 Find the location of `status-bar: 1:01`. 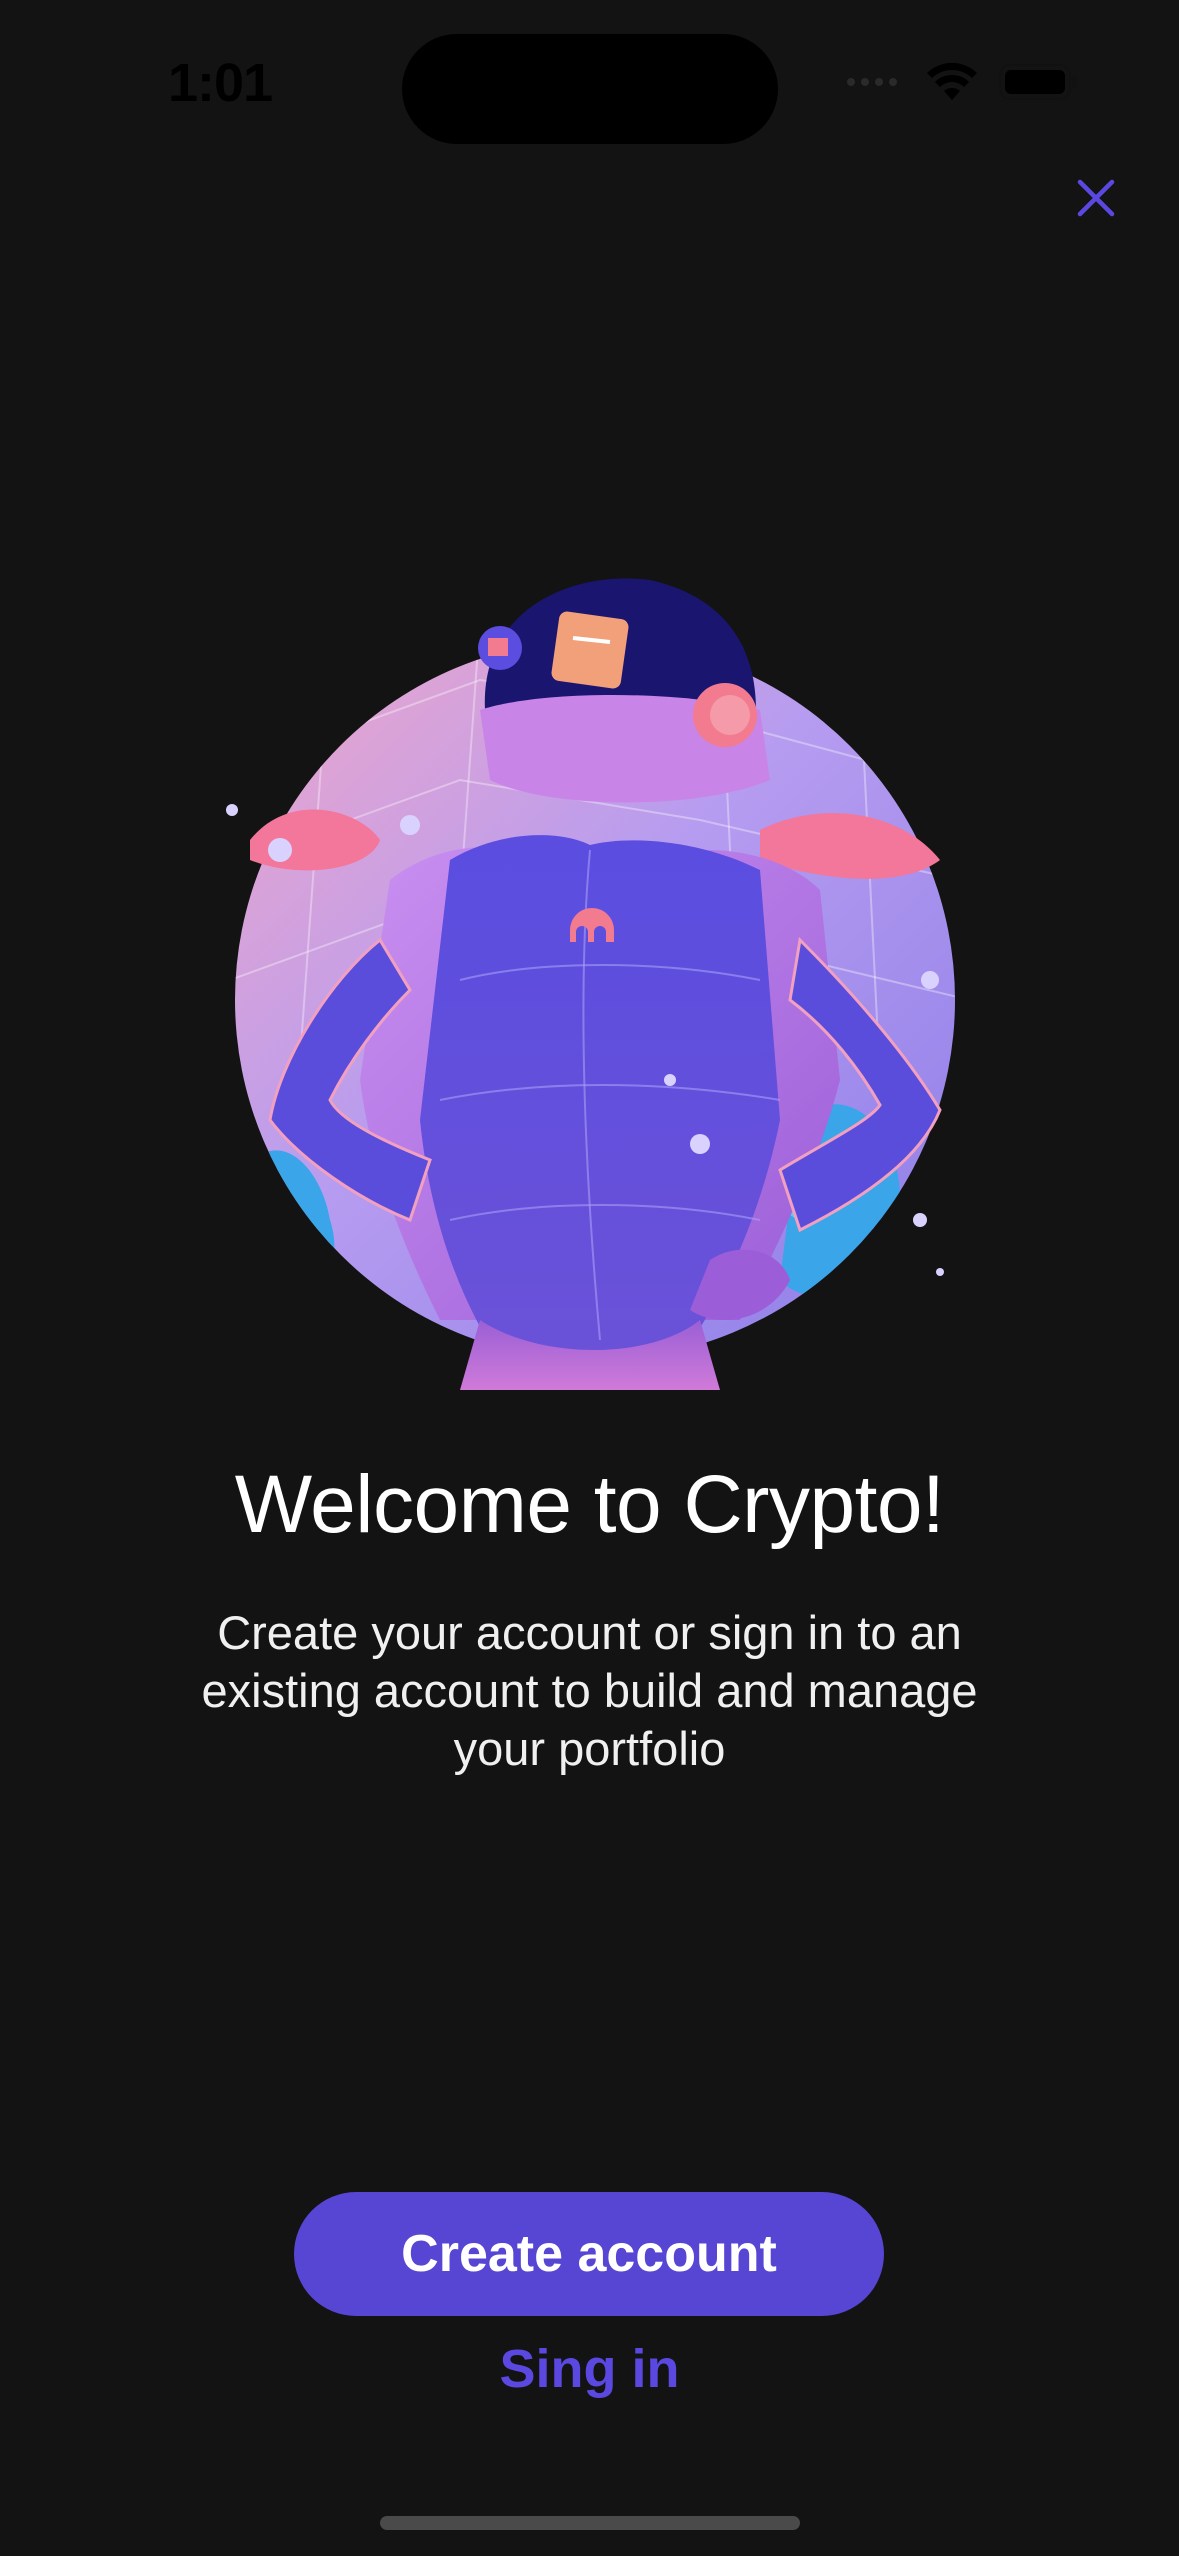

status-bar: 1:01 is located at coordinates (589, 85).